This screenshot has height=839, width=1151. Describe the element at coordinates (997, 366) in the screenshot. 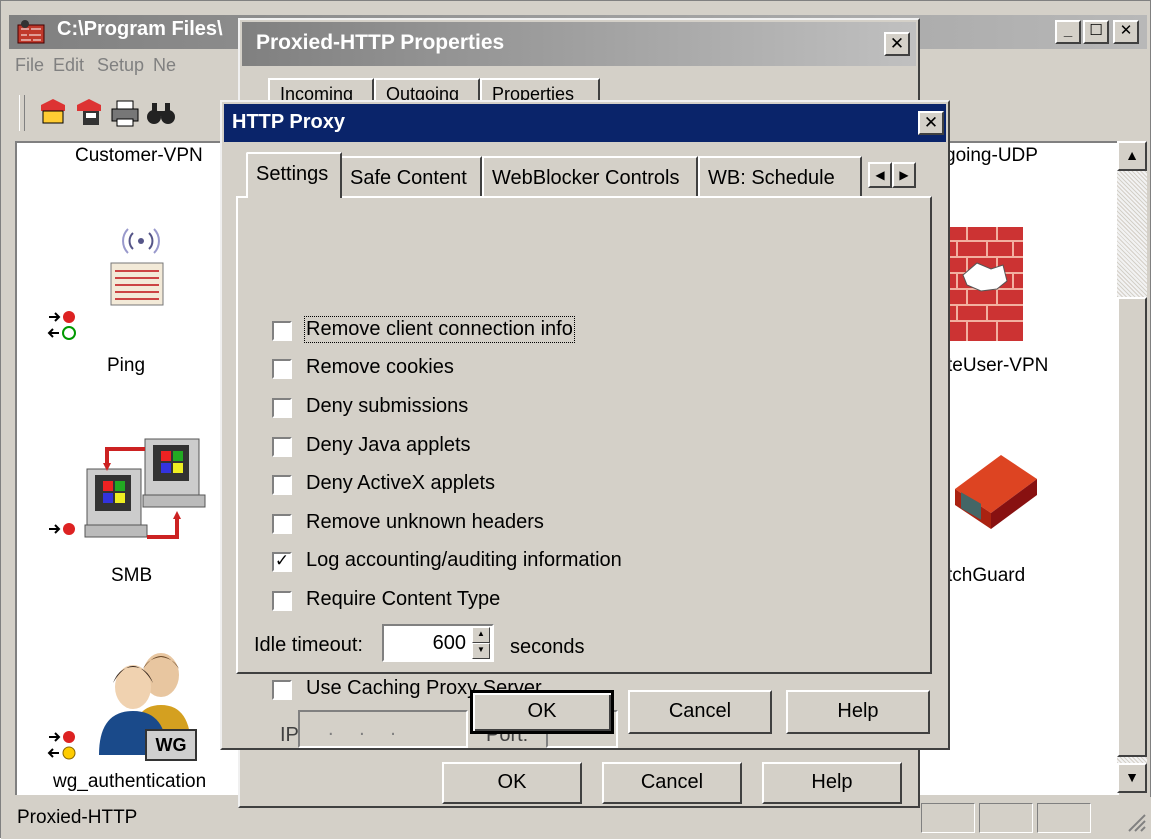

I see `service-label-remoteuser-vpn: teUser-VPN` at that location.